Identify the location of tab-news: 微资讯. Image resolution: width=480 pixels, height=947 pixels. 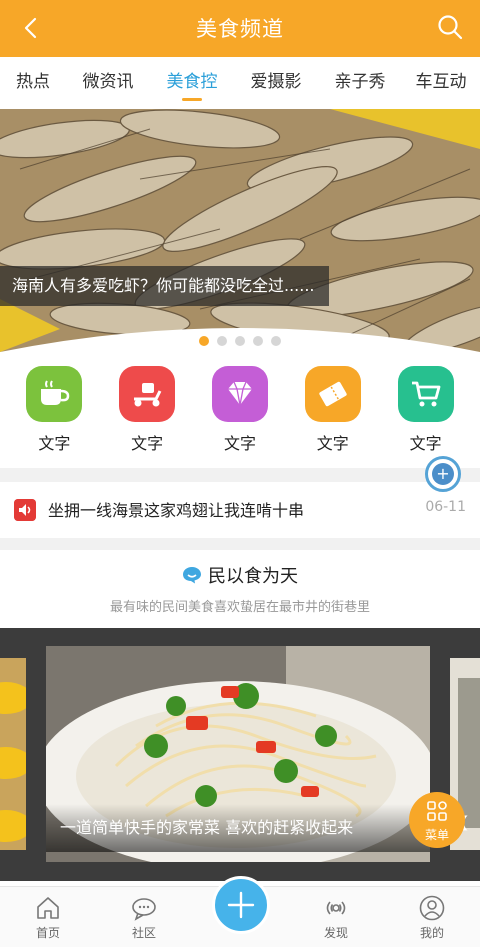
(108, 83).